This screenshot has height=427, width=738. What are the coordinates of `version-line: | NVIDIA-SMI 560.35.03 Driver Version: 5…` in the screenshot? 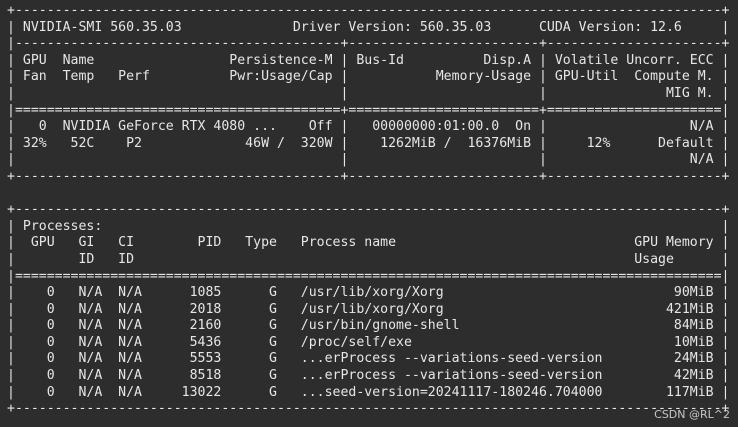 It's located at (368, 27).